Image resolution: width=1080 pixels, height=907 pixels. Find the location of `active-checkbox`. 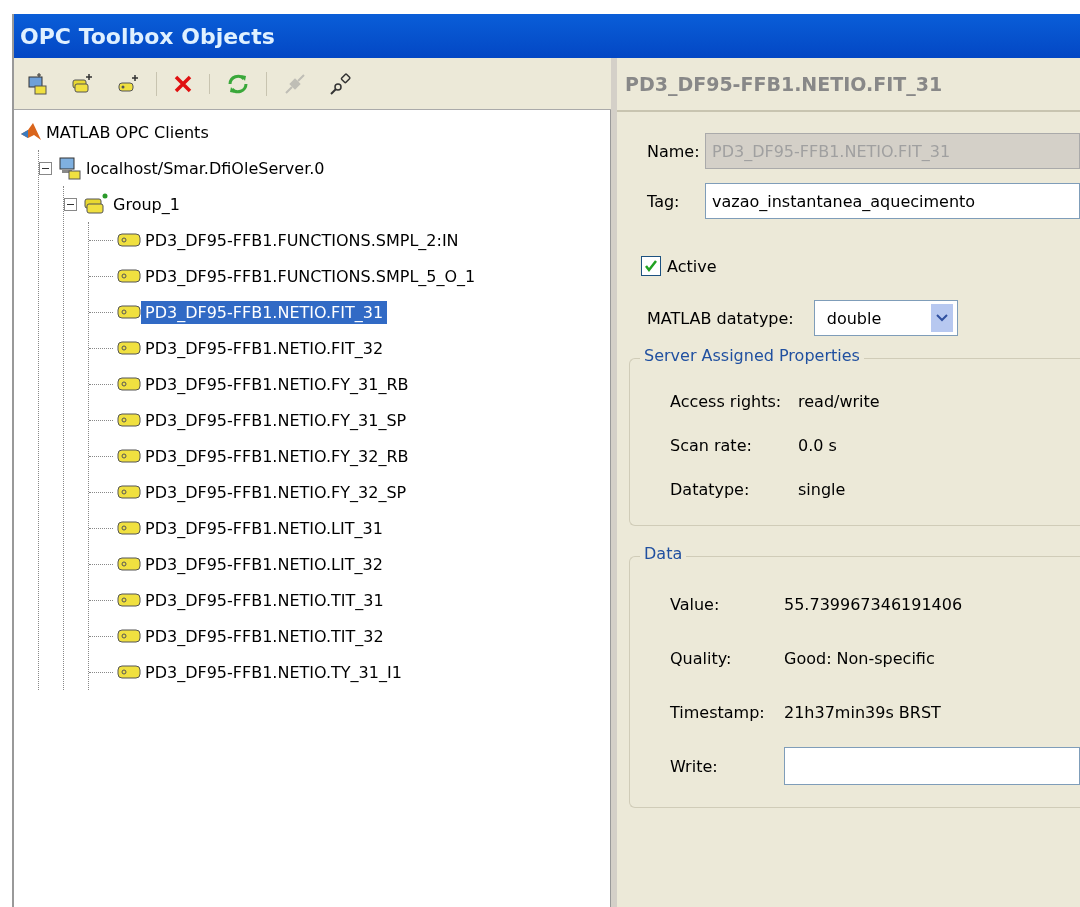

active-checkbox is located at coordinates (651, 266).